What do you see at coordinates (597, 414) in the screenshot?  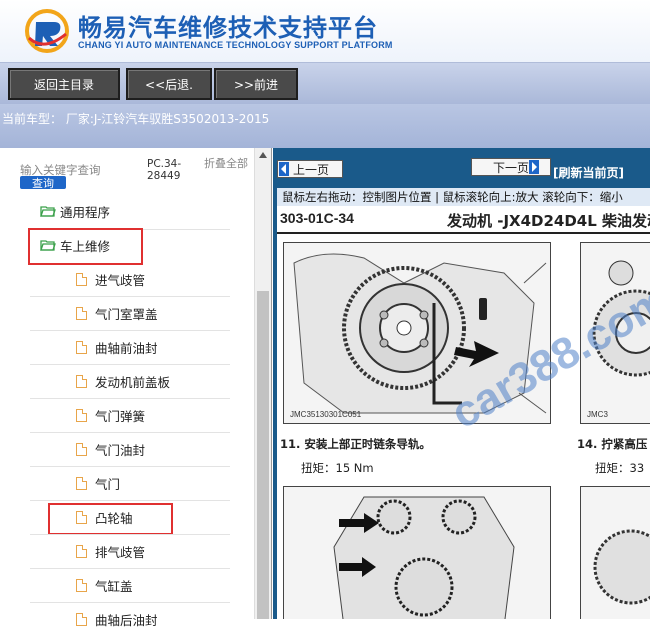 I see `figure-2-code: JMC3` at bounding box center [597, 414].